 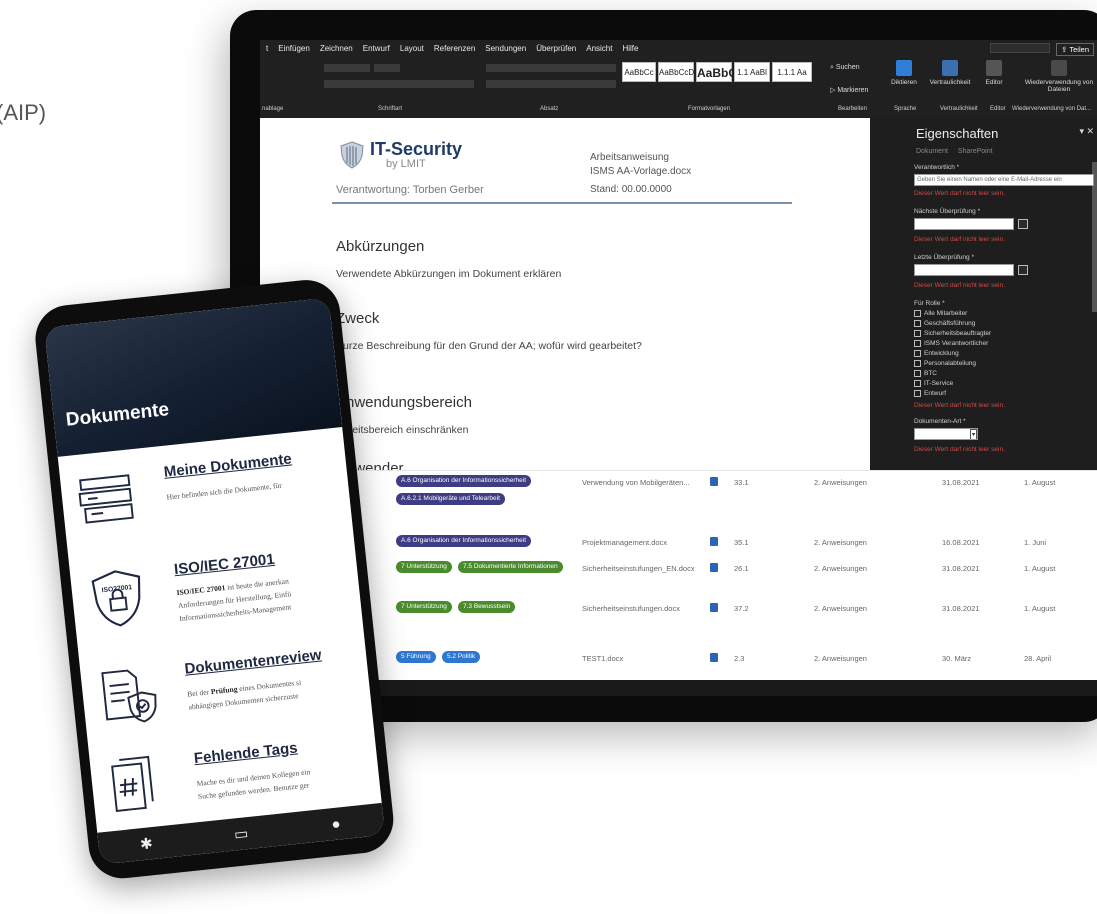 I want to click on role-checkbox: Entwicklung, so click(x=936, y=353).